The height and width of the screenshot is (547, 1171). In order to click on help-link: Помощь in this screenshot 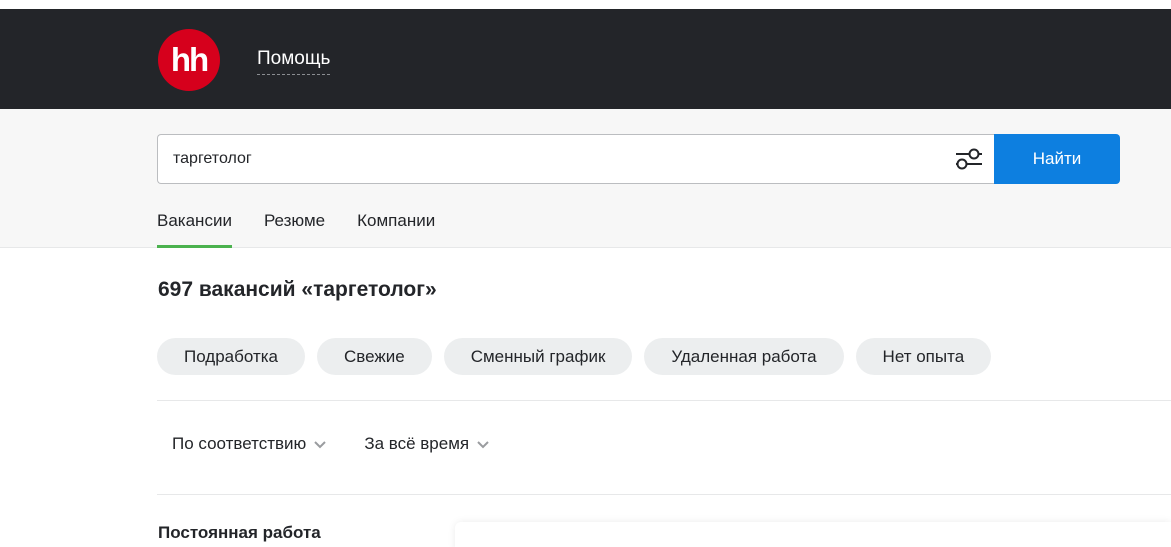, I will do `click(294, 61)`.